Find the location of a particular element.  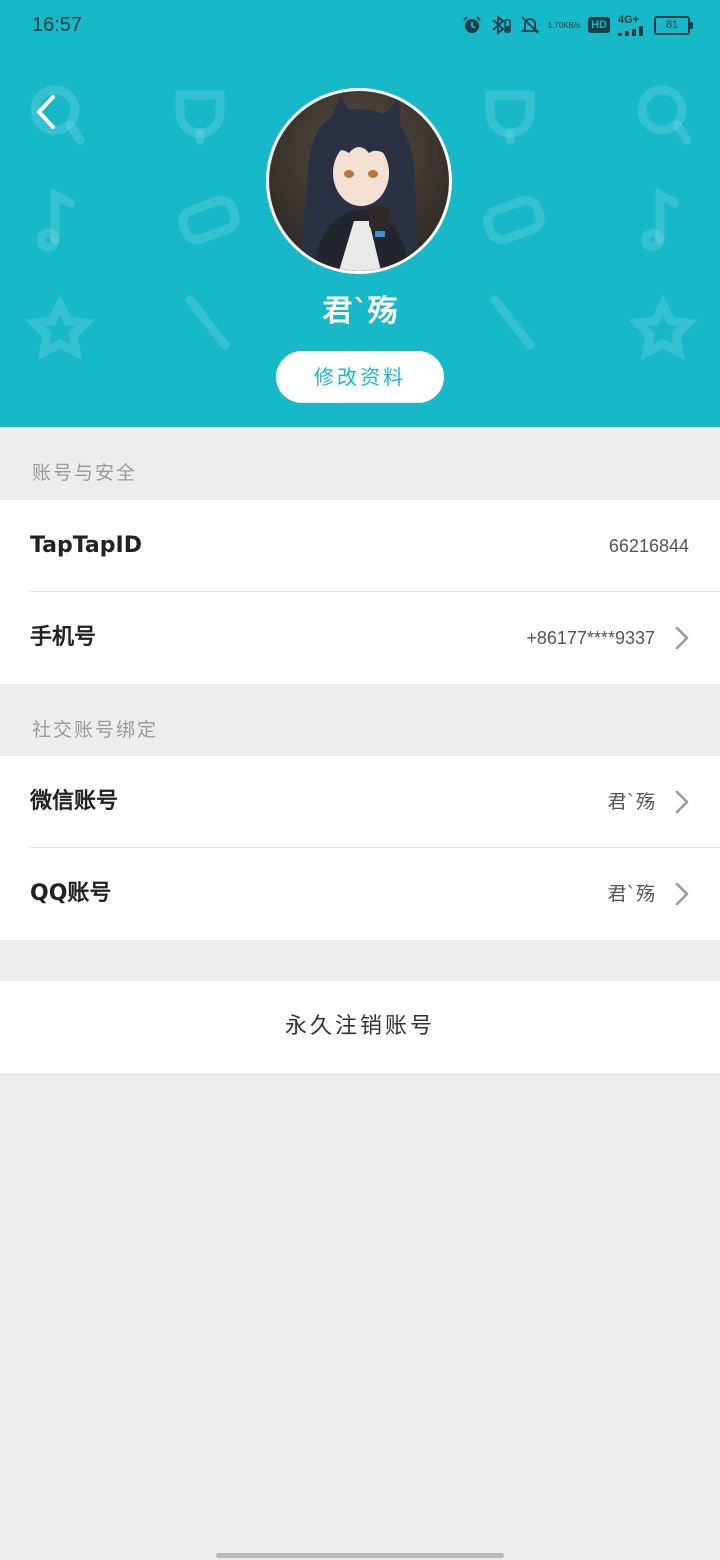

status-icons: 1.70 KB/s HD 4G+ 81 is located at coordinates (577, 25).